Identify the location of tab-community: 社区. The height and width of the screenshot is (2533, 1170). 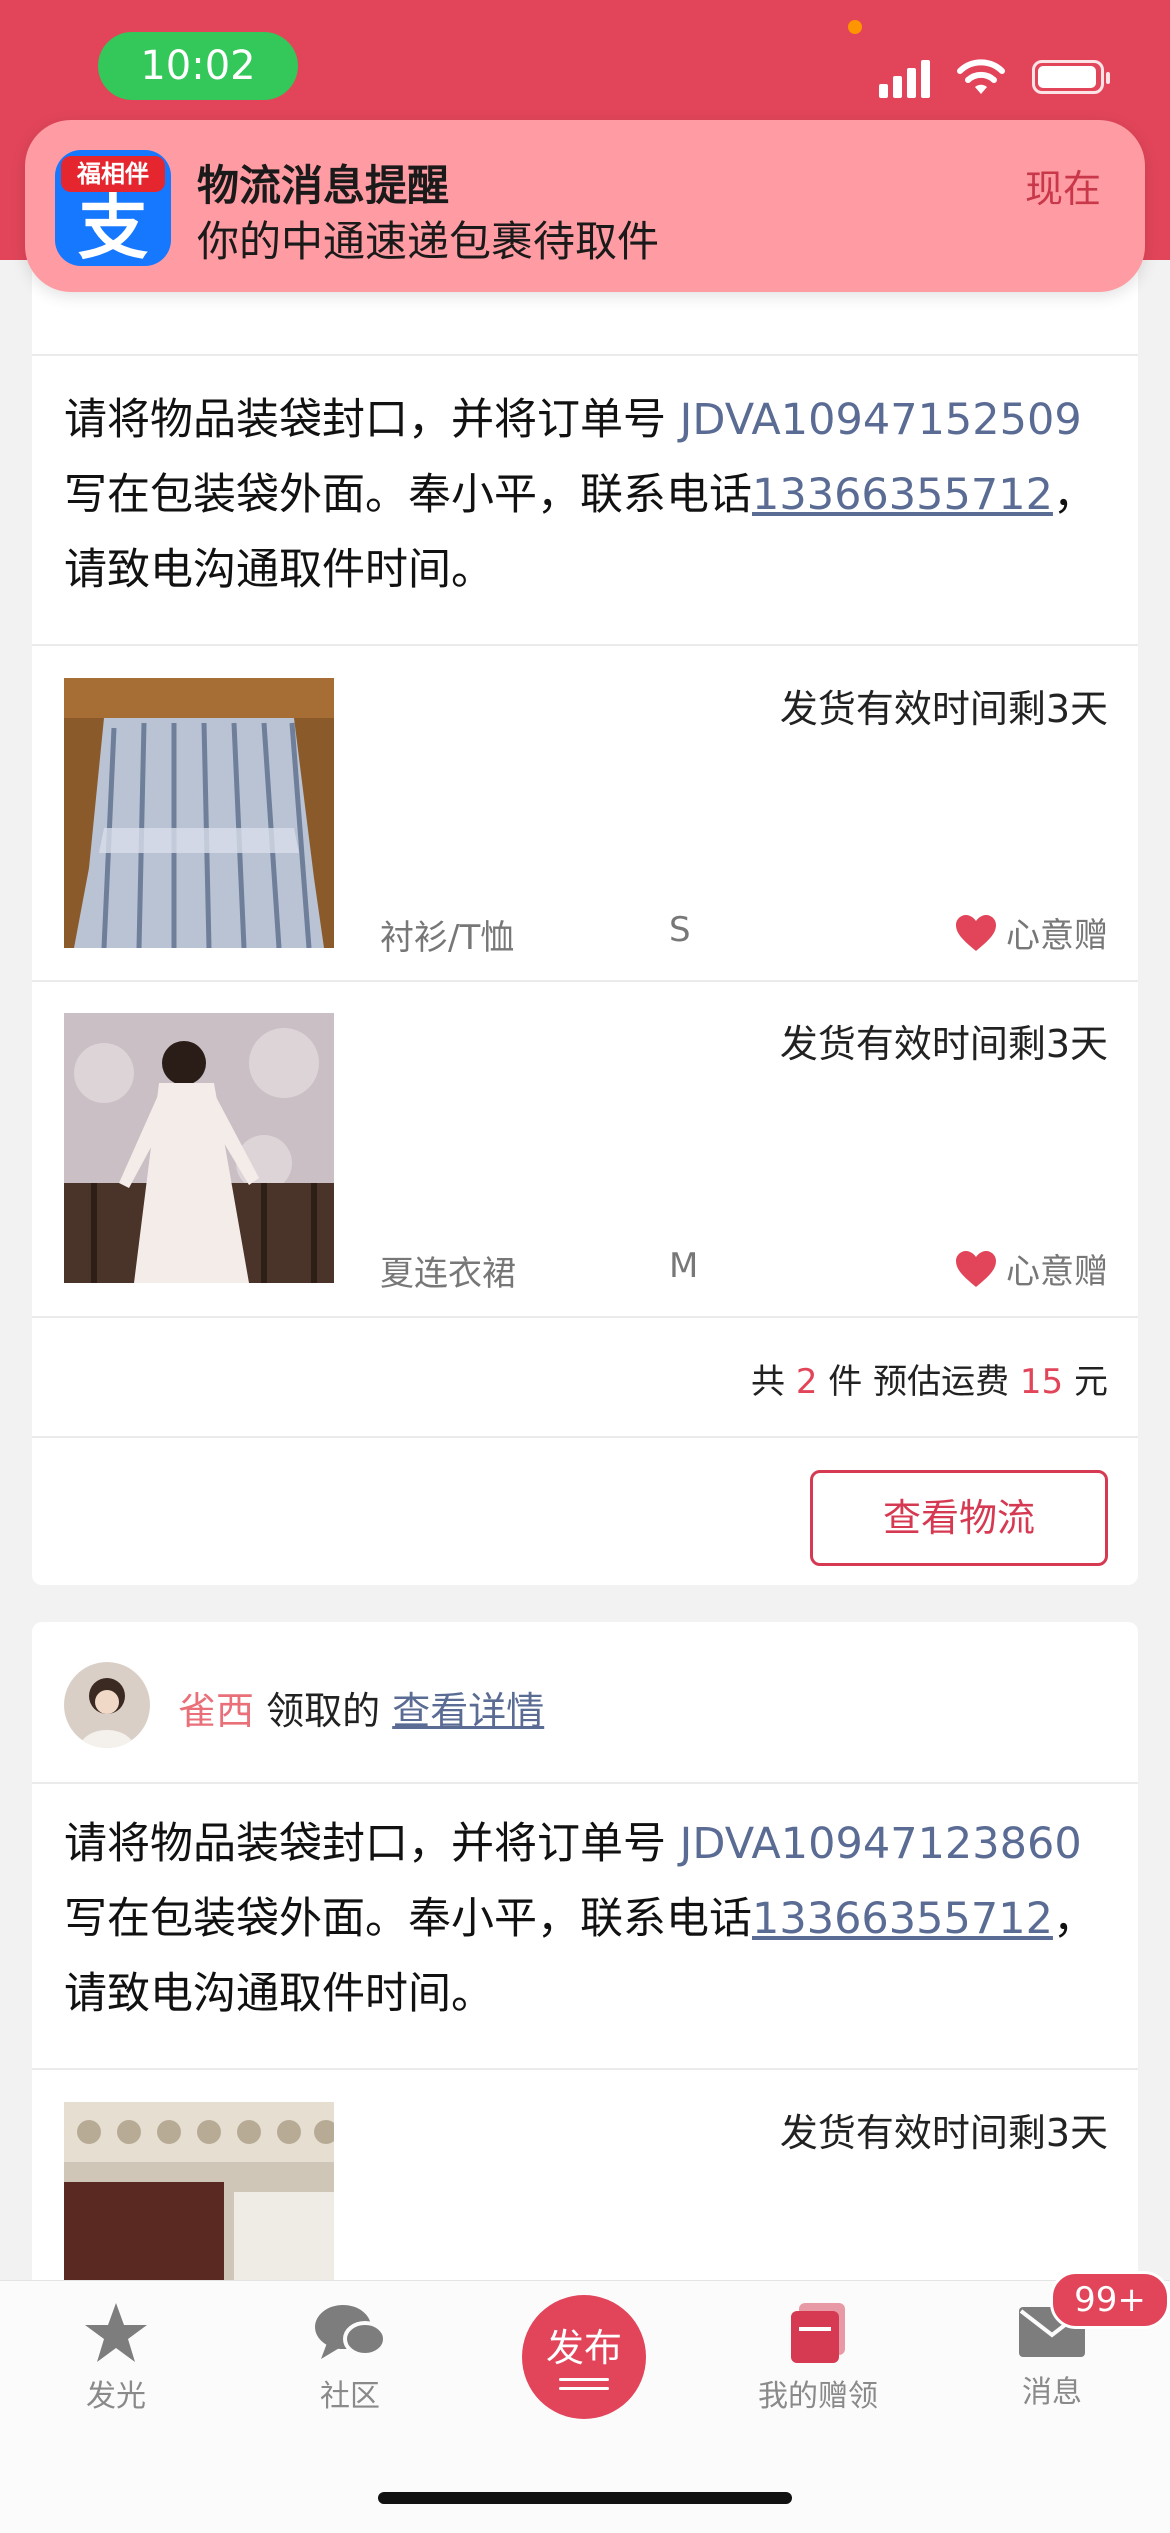
(350, 2358).